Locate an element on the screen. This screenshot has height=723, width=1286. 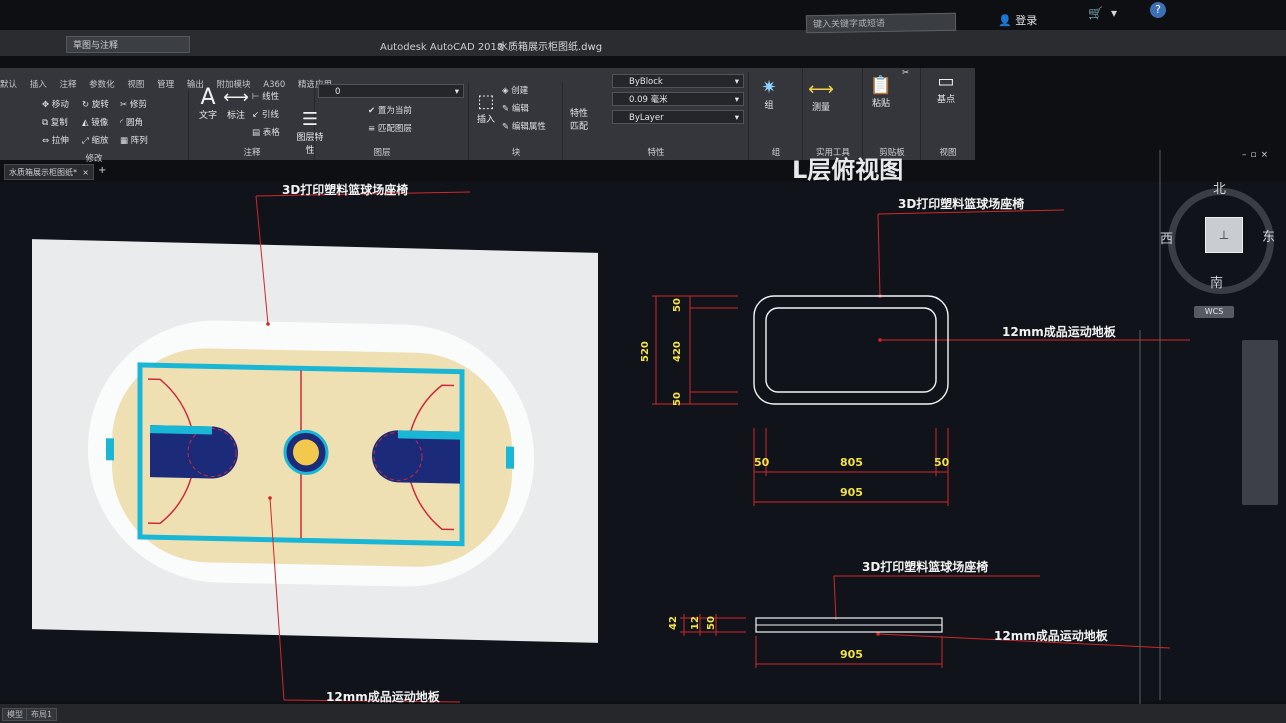
leader-seat-plan-drop is located at coordinates (879, 255).